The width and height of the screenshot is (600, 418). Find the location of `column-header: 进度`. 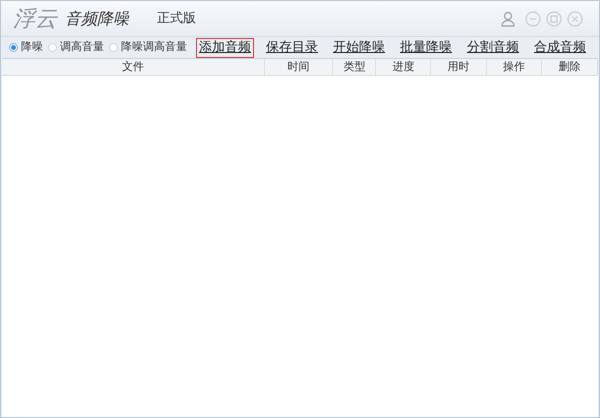

column-header: 进度 is located at coordinates (404, 67).